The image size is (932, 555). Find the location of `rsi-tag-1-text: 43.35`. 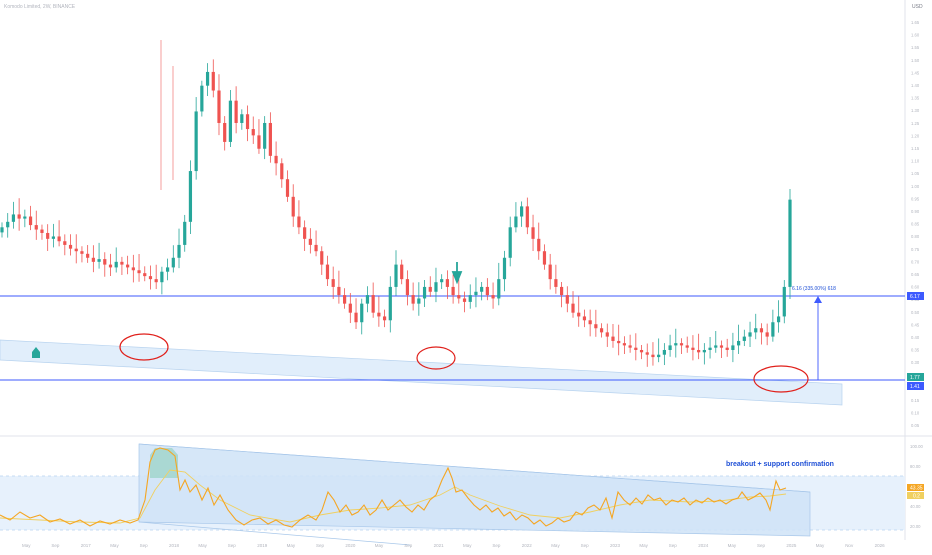

rsi-tag-1-text: 43.35 is located at coordinates (916, 489).